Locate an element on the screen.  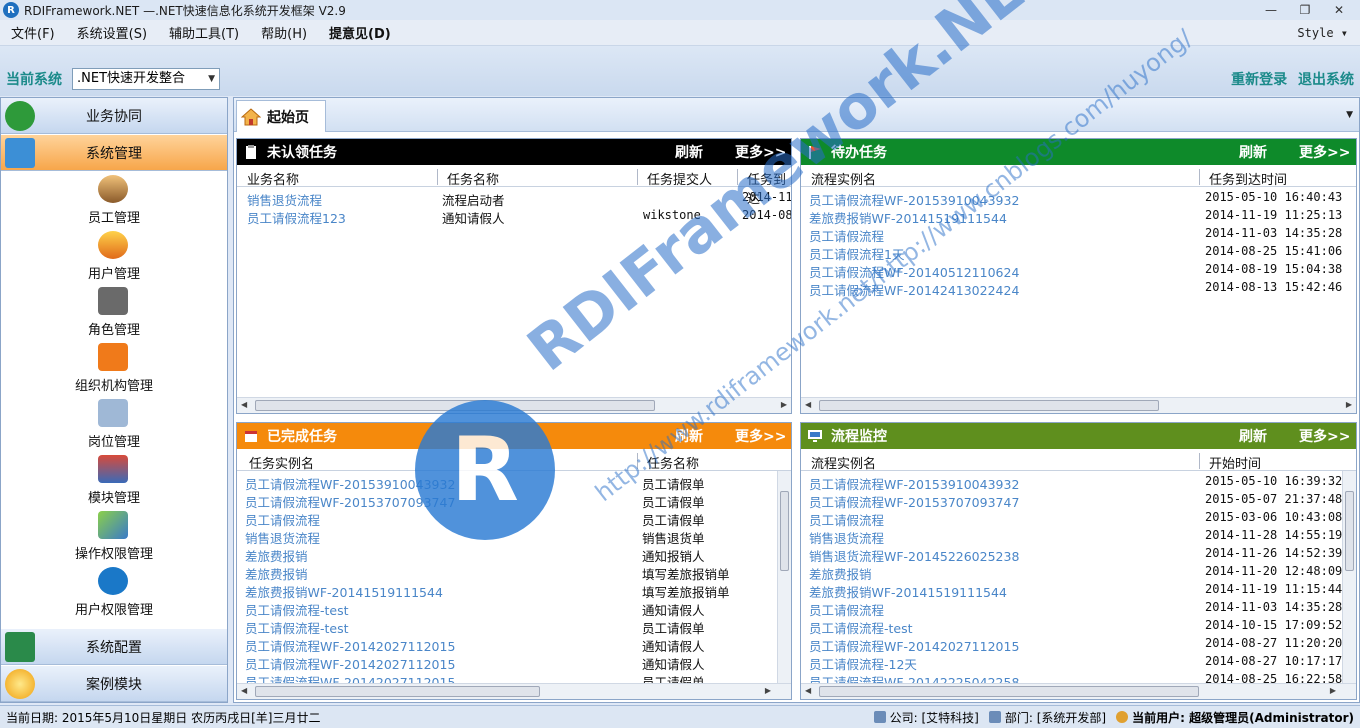
menu-file: 文件(F) is located at coordinates (33, 32).